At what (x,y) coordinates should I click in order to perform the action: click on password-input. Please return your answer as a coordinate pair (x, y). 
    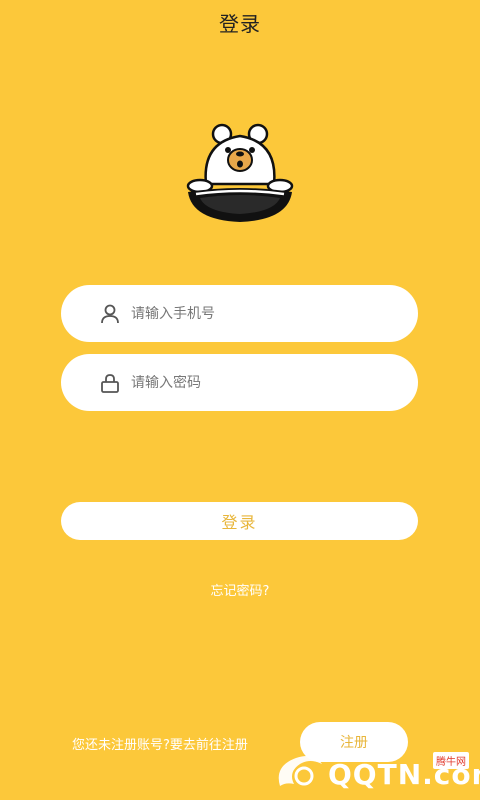
    Looking at the image, I should click on (251, 382).